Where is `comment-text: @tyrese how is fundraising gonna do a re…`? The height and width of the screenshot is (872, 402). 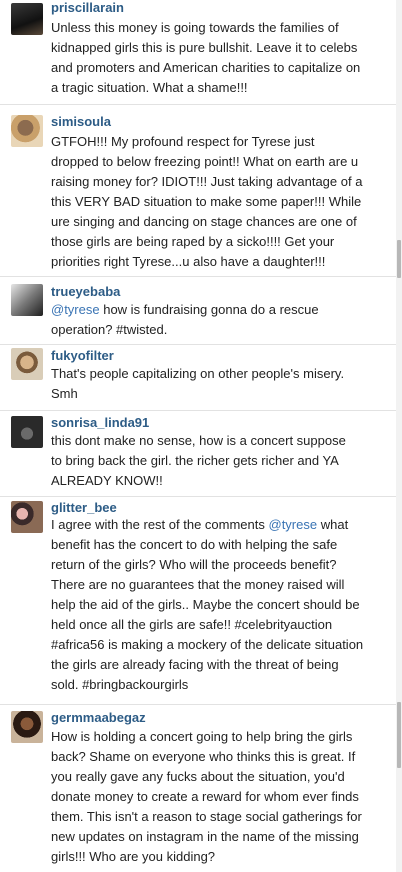
comment-text: @tyrese how is fundraising gonna do a re… is located at coordinates (221, 320).